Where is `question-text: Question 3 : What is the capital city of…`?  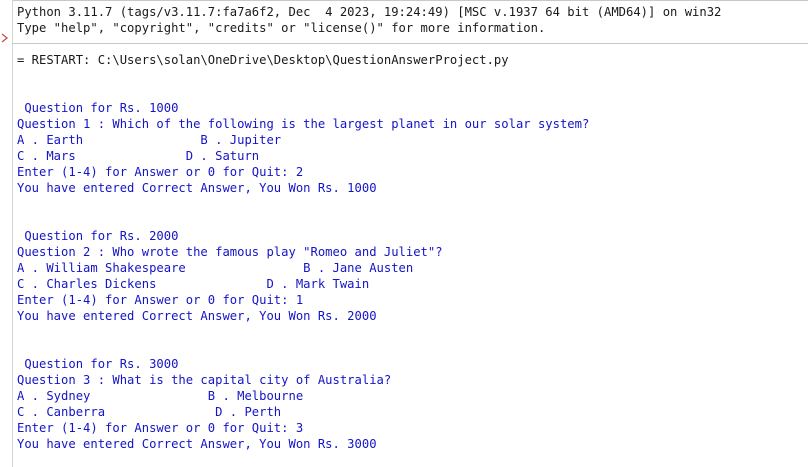
question-text: Question 3 : What is the capital city of… is located at coordinates (204, 380).